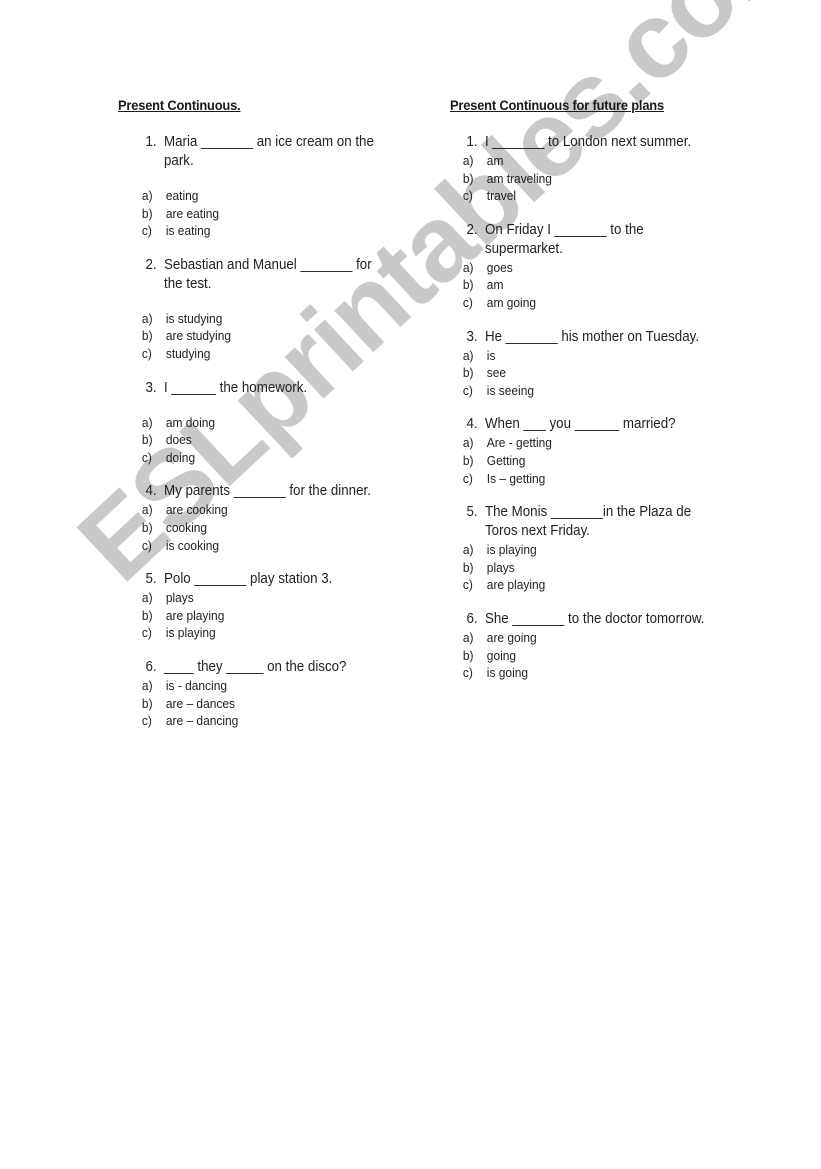 The height and width of the screenshot is (1169, 821). I want to click on option-text: doing, so click(180, 457).